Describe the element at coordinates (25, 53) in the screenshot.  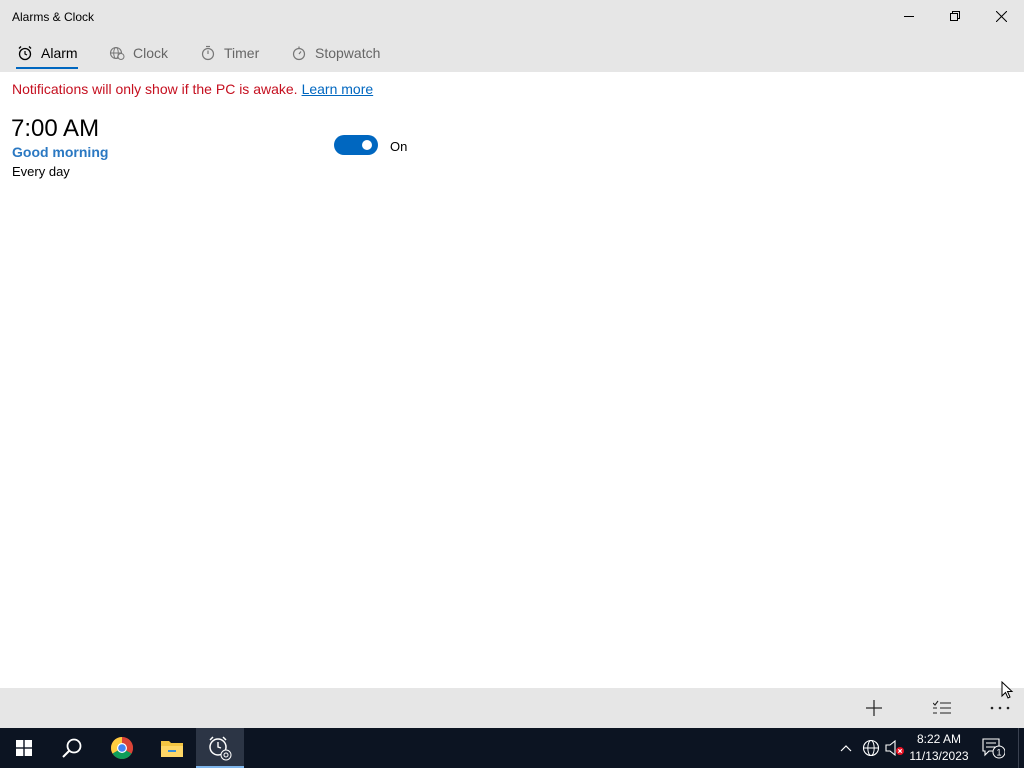
I see `alarm-clock-icon` at that location.